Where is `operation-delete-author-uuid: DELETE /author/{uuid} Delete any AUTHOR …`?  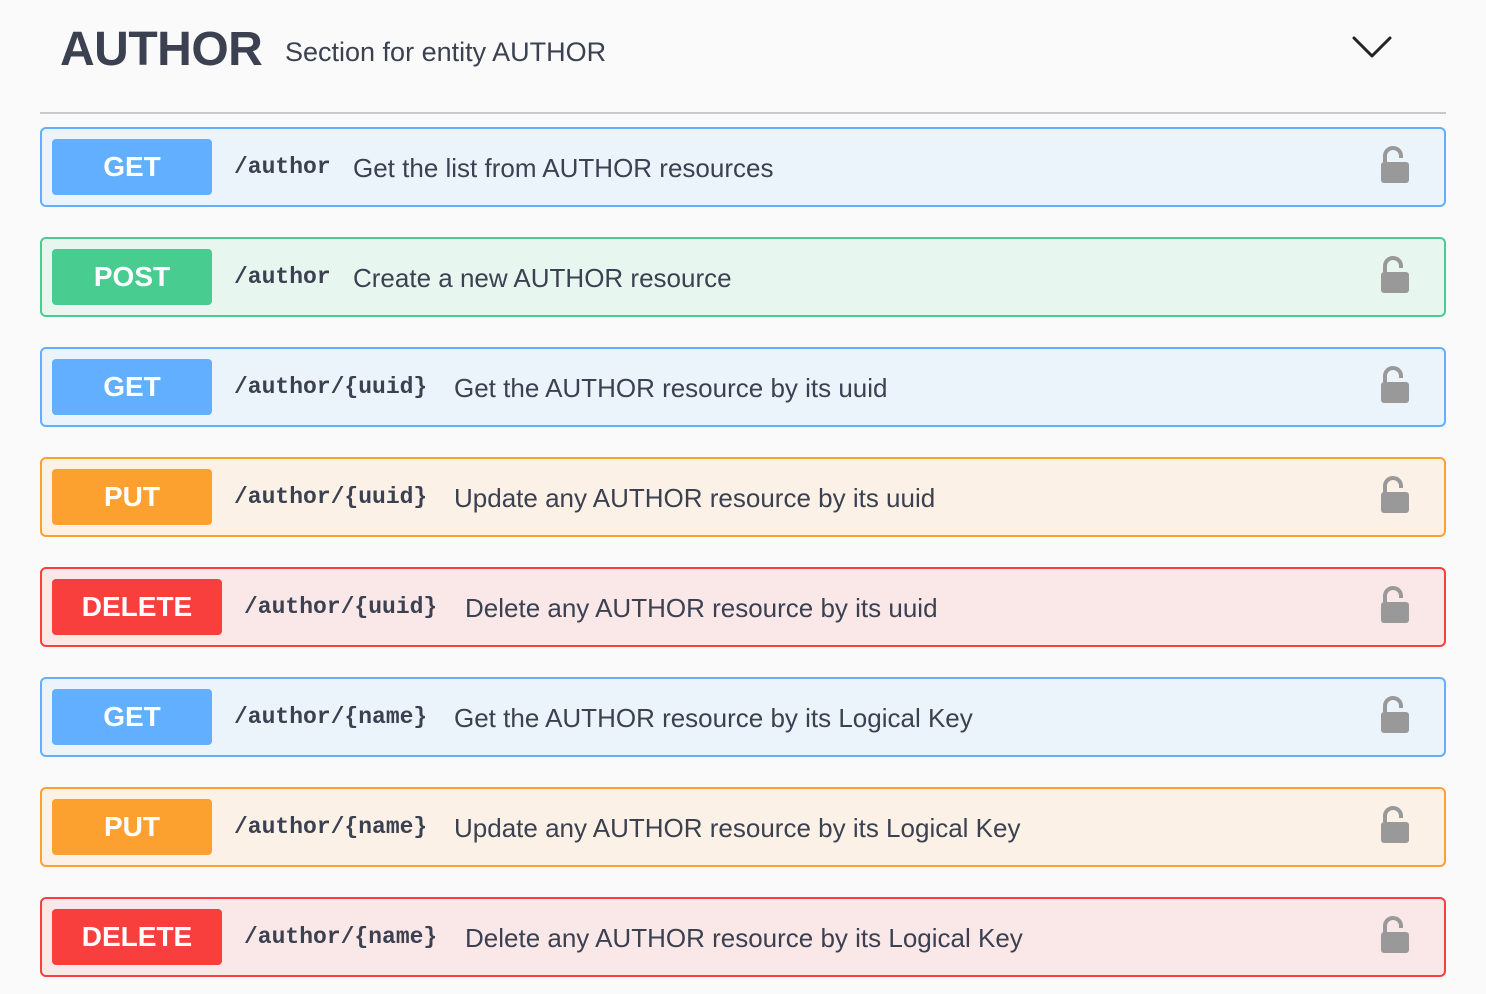
operation-delete-author-uuid: DELETE /author/{uuid} Delete any AUTHOR … is located at coordinates (743, 607).